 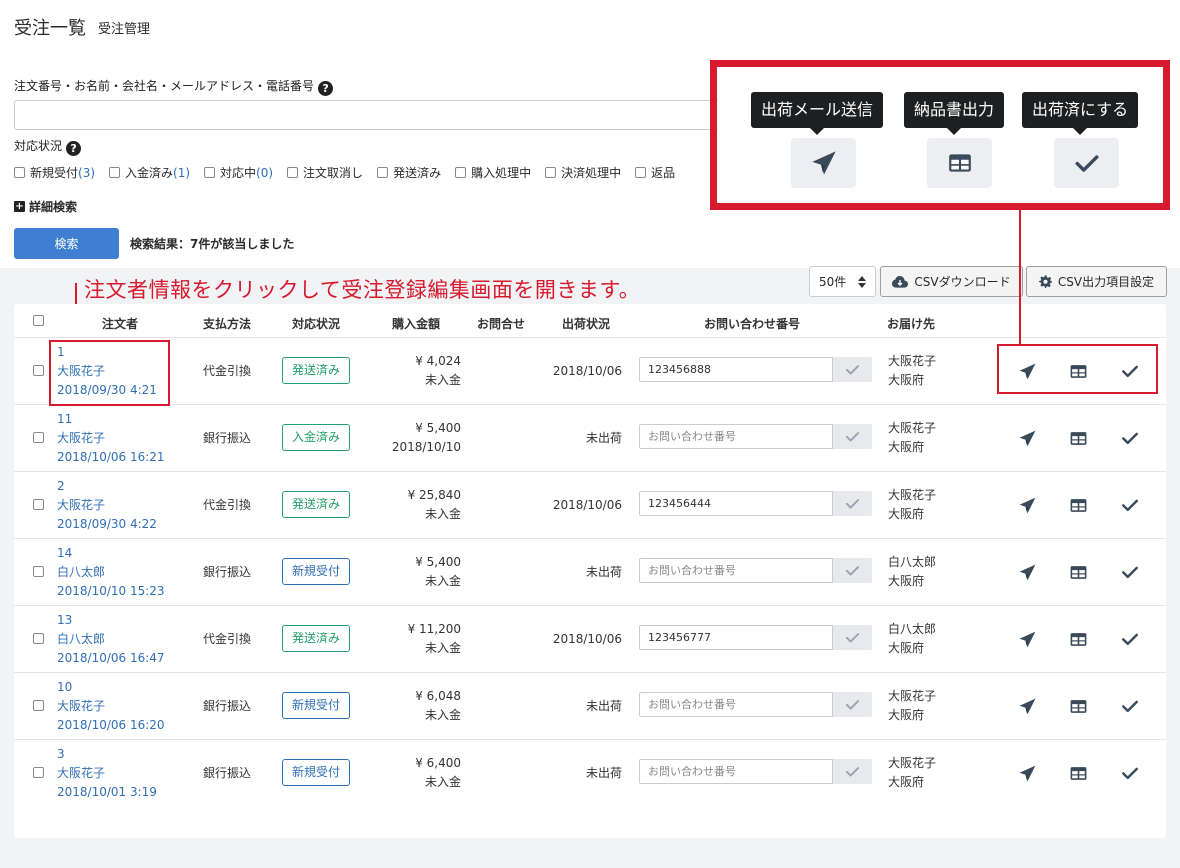 I want to click on page-header: 受注一覧 受注管理, so click(x=590, y=25).